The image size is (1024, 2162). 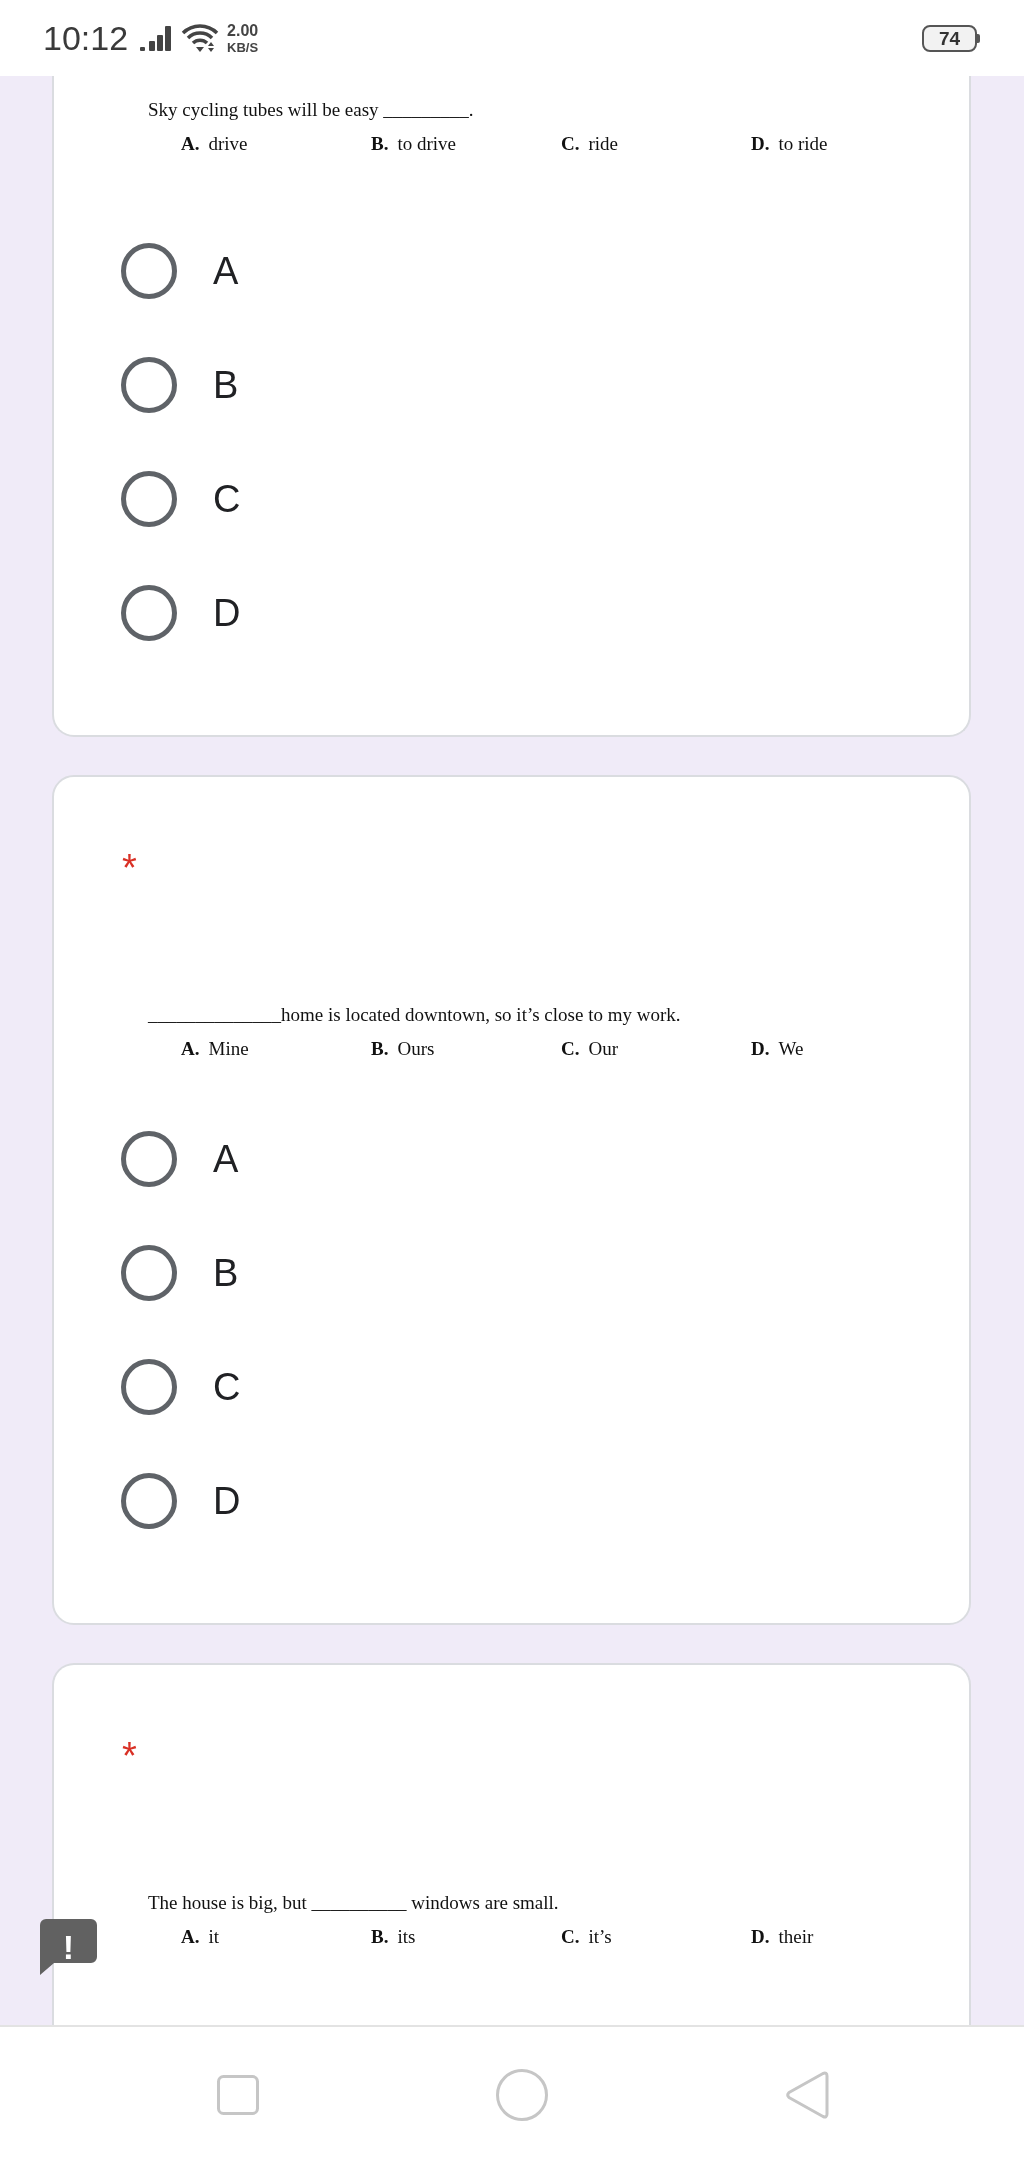 I want to click on question-text: ______________home is located downtown, so it’s close to my work., so click(x=414, y=1015).